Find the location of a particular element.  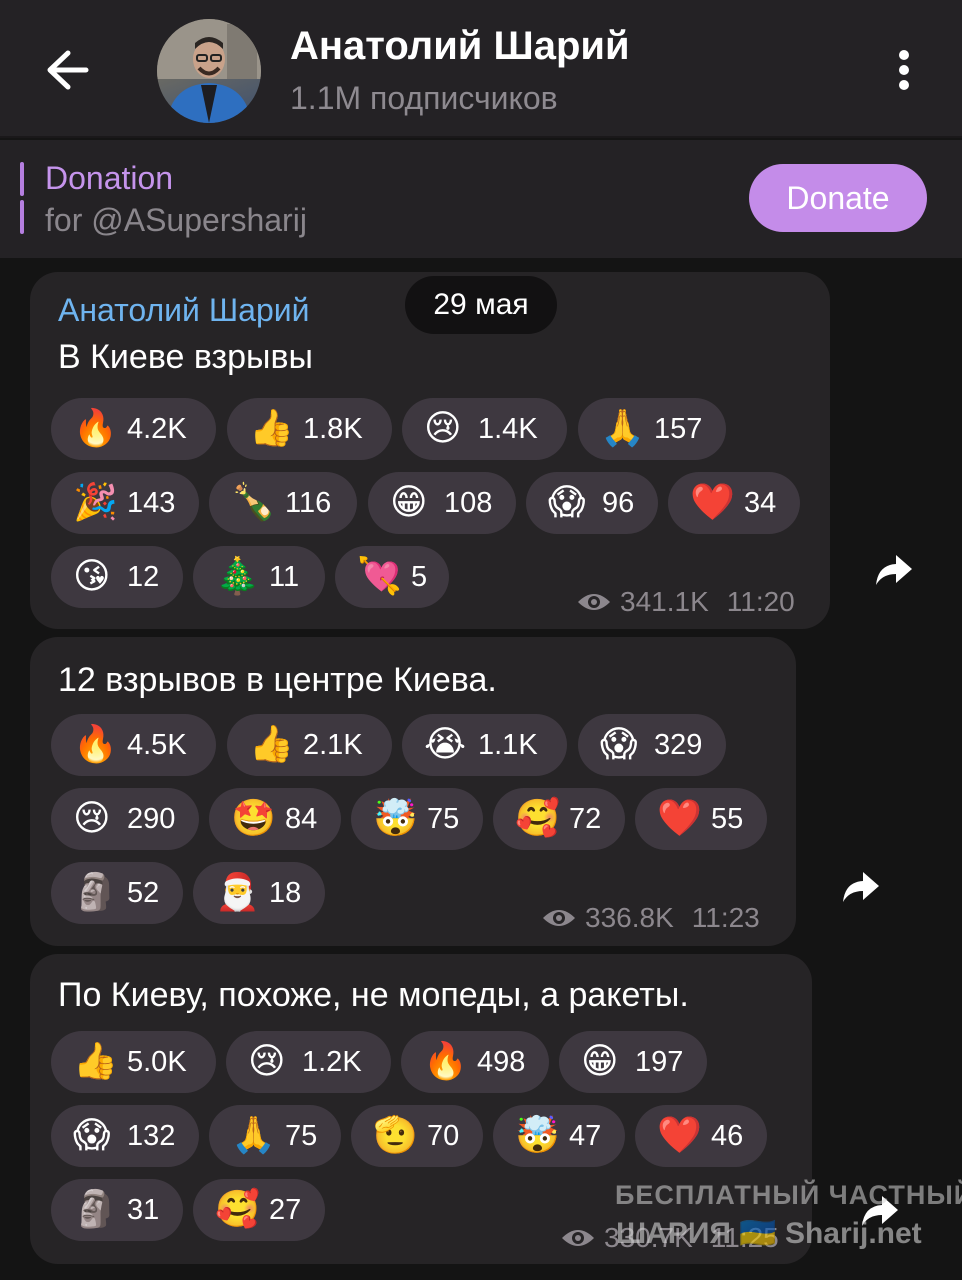

reaction-chip: 🤯 47 is located at coordinates (559, 1136).